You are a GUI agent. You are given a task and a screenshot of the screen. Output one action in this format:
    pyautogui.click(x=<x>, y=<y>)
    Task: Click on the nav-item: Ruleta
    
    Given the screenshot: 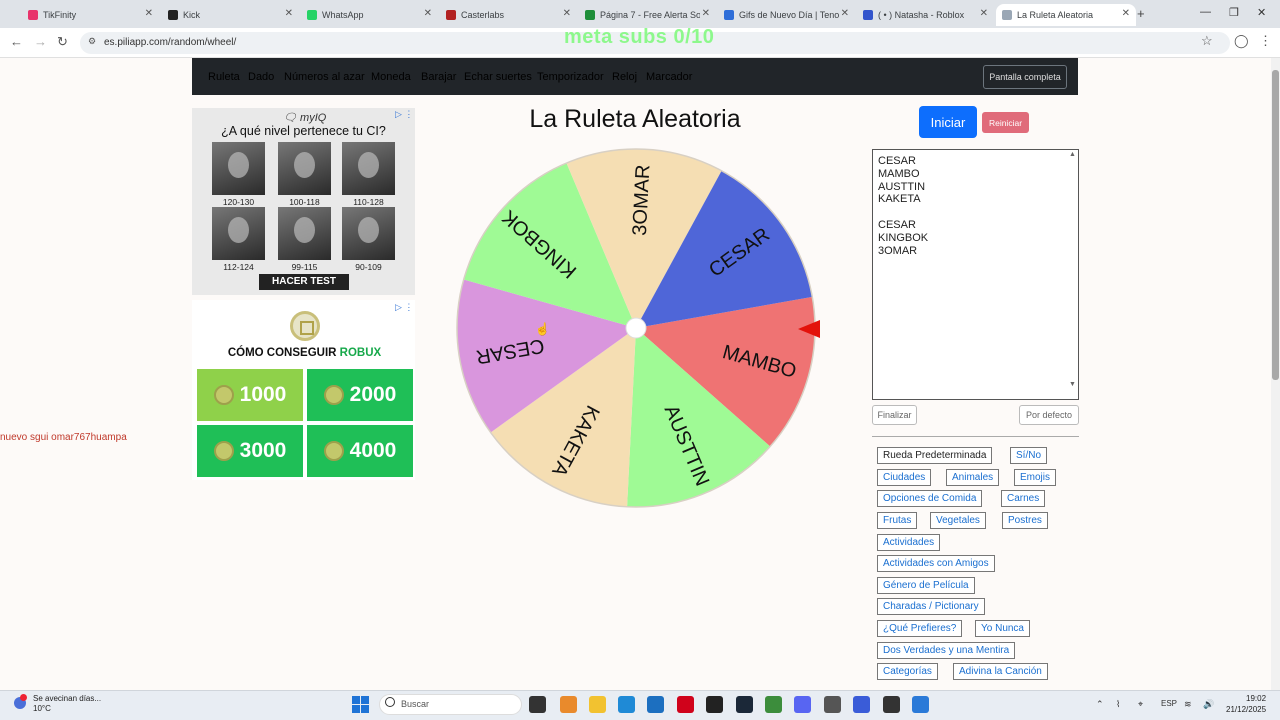 What is the action you would take?
    pyautogui.click(x=224, y=77)
    